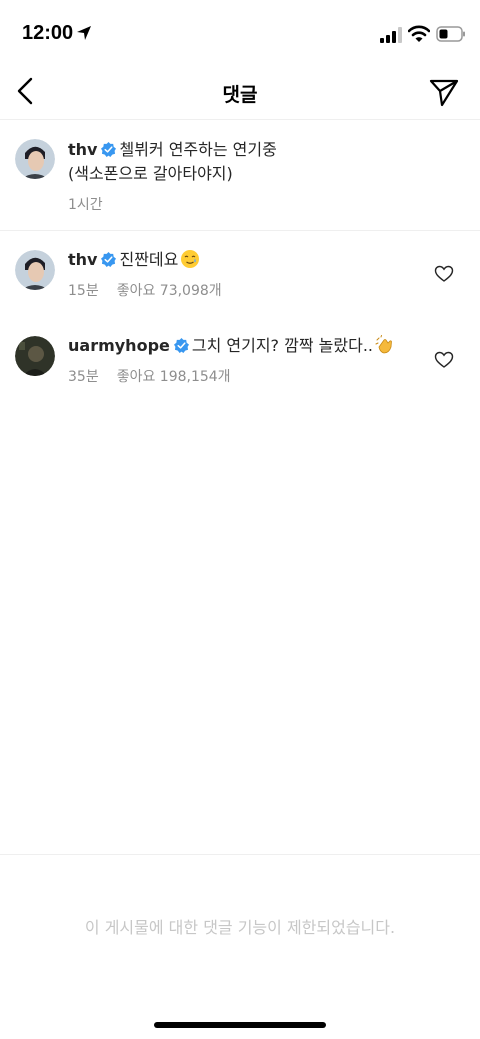 Image resolution: width=480 pixels, height=1039 pixels. What do you see at coordinates (149, 259) in the screenshot?
I see `comment-text: 진짠데요` at bounding box center [149, 259].